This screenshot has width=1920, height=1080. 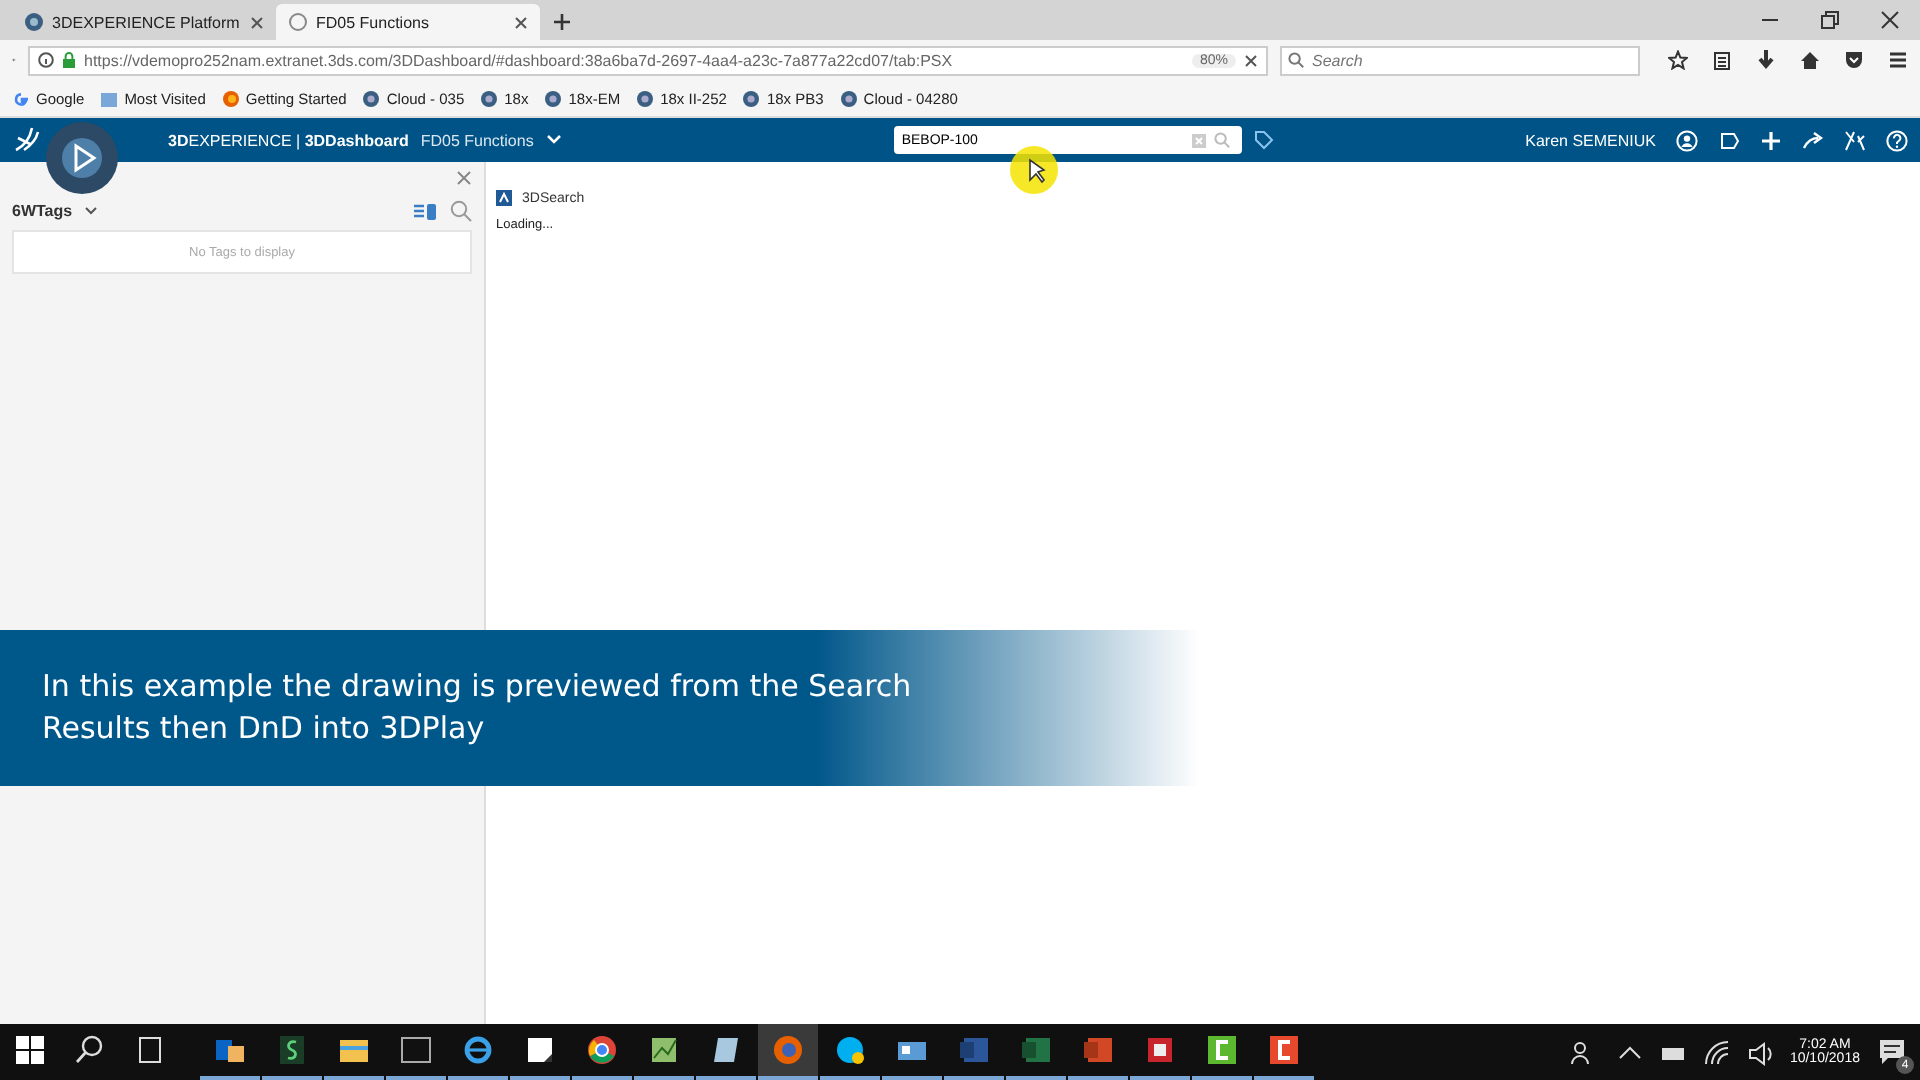 What do you see at coordinates (1766, 60) in the screenshot?
I see `download-icon` at bounding box center [1766, 60].